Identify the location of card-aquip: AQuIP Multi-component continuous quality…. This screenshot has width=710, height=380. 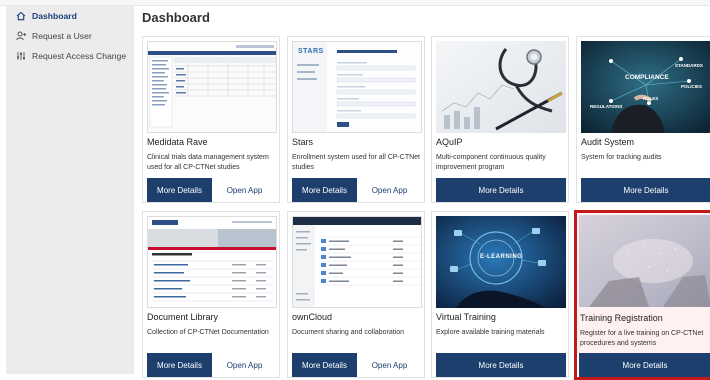
(500, 119).